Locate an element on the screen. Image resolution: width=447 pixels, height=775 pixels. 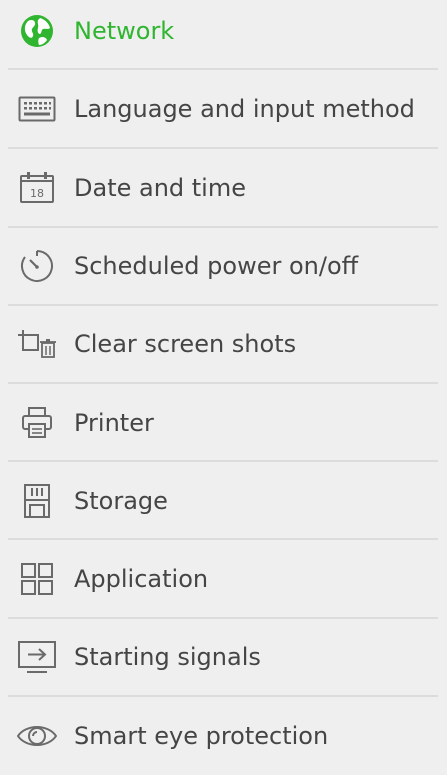
menu-item-label: Clear screen shots is located at coordinates (185, 344).